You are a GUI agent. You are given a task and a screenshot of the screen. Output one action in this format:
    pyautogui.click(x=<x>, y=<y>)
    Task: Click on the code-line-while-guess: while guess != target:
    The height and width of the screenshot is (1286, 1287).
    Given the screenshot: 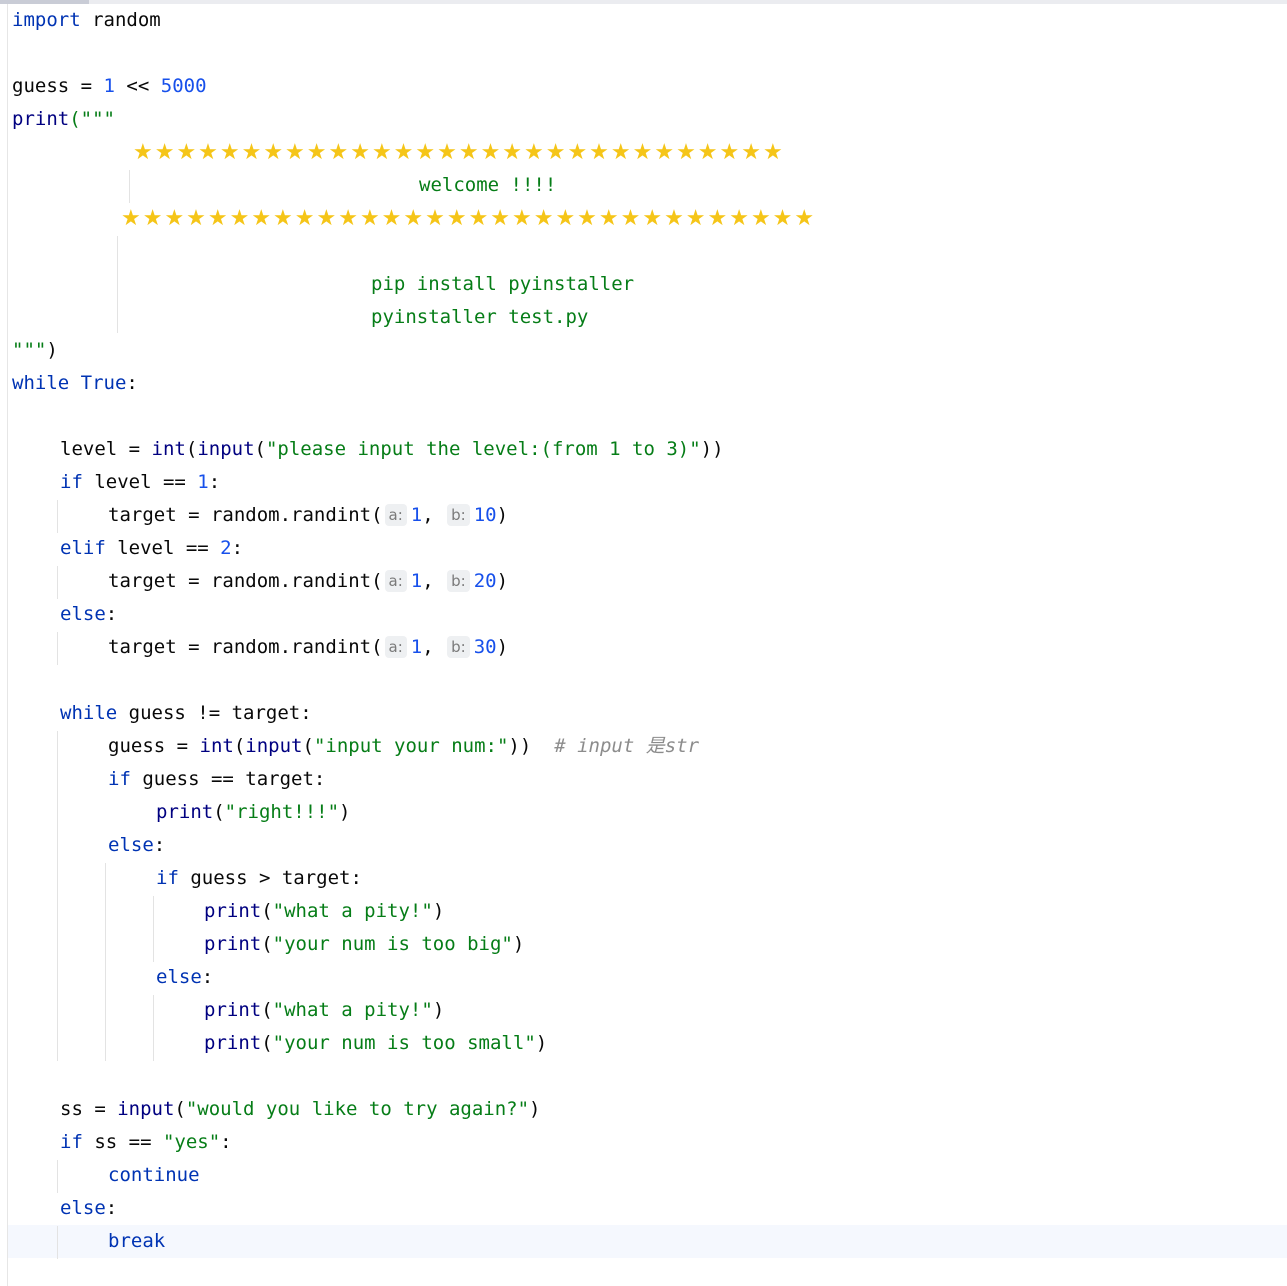 What is the action you would take?
    pyautogui.click(x=186, y=713)
    